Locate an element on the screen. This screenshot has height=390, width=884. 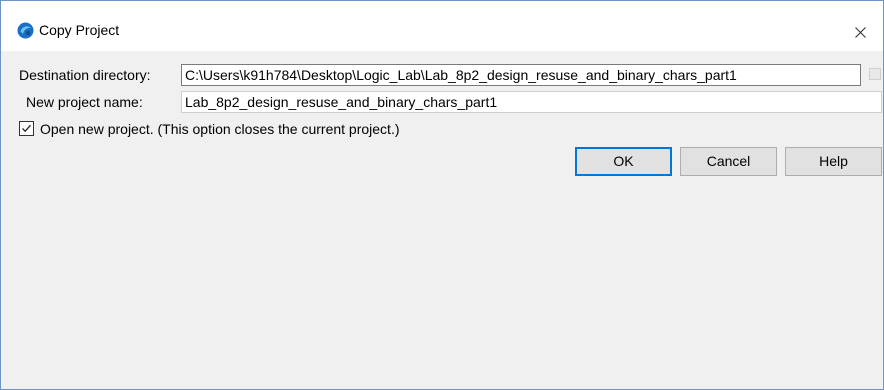
title-bar: Copy Project is located at coordinates (442, 26).